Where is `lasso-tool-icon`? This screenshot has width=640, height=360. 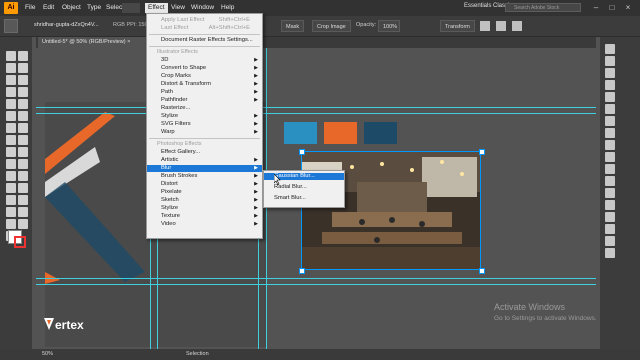
lasso-tool-icon is located at coordinates (23, 68).